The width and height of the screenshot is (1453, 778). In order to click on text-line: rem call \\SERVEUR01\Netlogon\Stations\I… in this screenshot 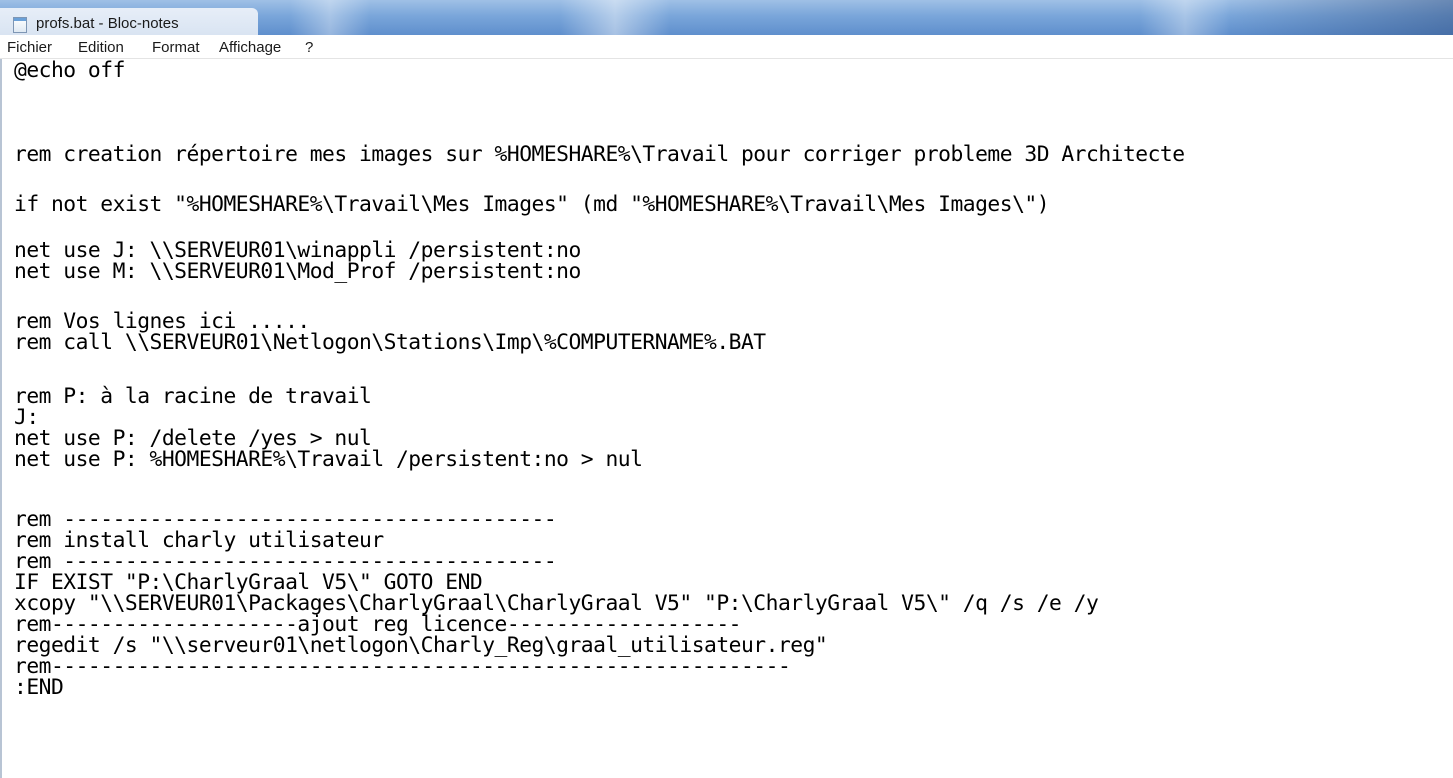, I will do `click(390, 342)`.